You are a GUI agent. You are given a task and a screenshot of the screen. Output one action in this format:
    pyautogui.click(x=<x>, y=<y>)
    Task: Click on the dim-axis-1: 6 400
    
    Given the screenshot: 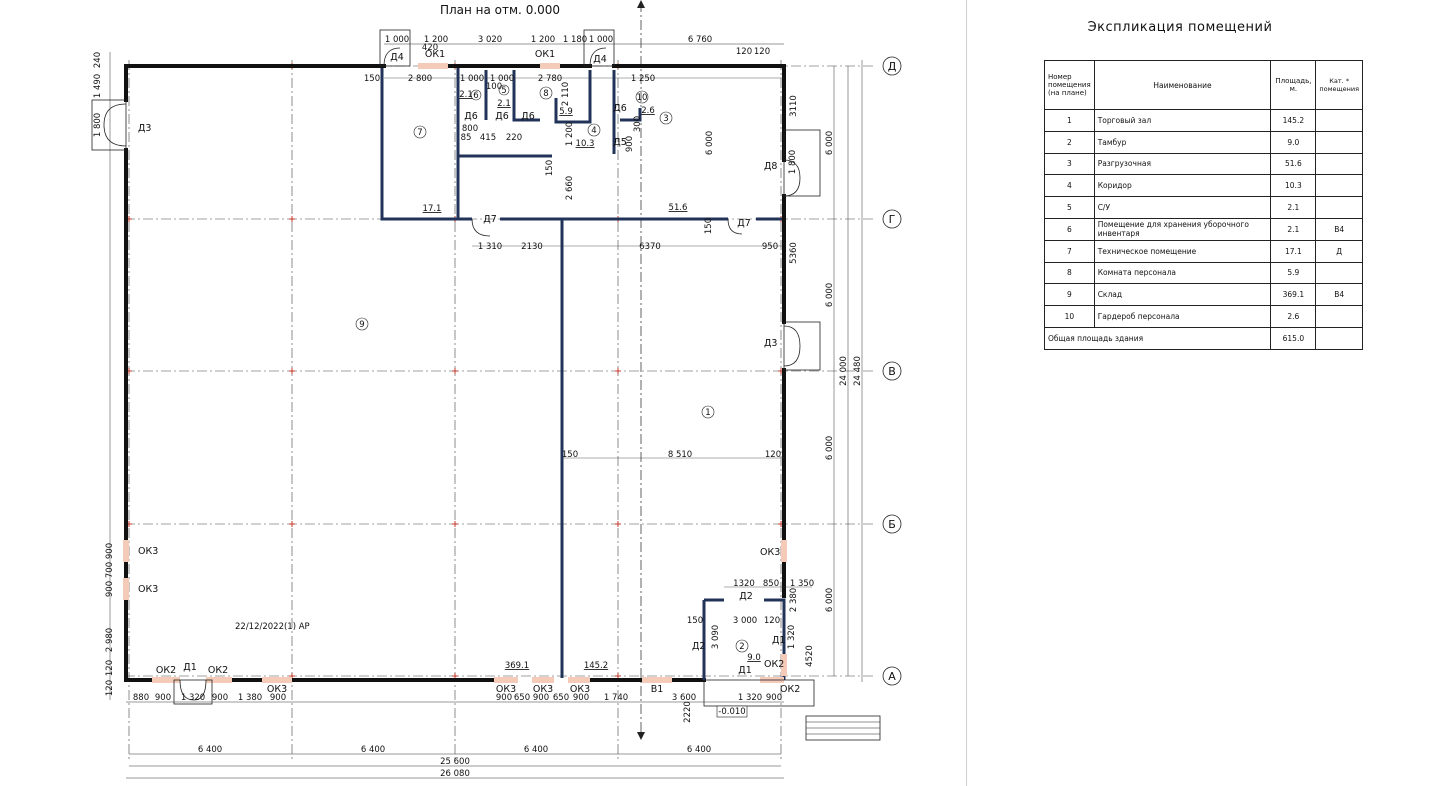 What is the action you would take?
    pyautogui.click(x=210, y=750)
    